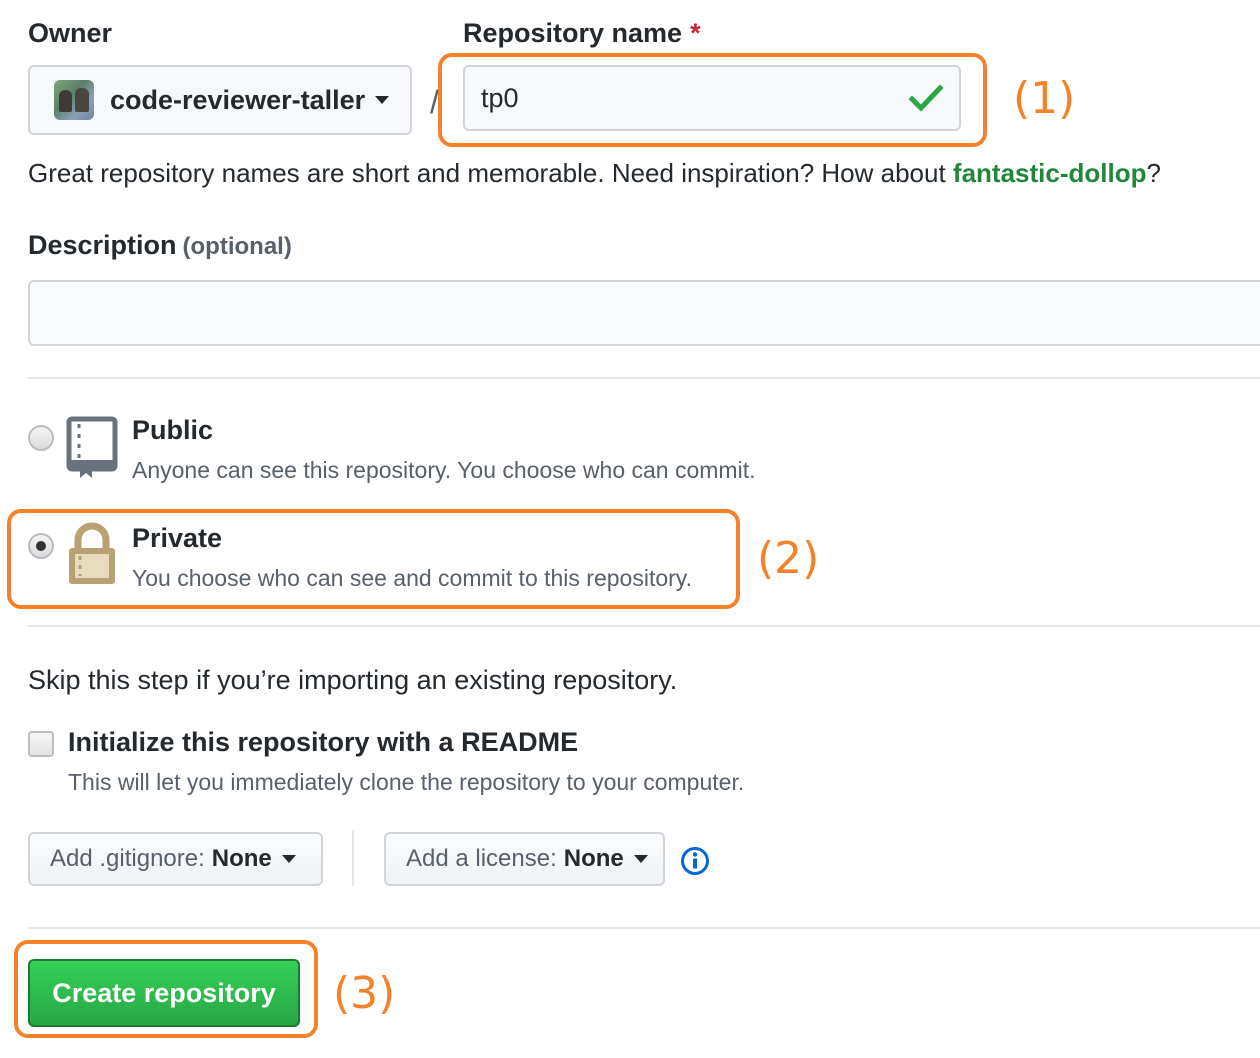  Describe the element at coordinates (1153, 173) in the screenshot. I see `name-hint-suffix: ?` at that location.